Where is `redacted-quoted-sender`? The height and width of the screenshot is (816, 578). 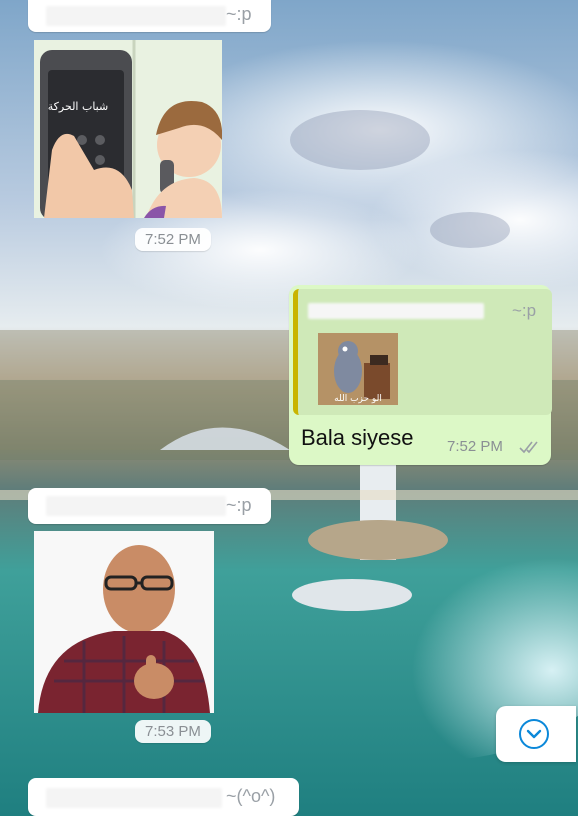
redacted-quoted-sender is located at coordinates (396, 311).